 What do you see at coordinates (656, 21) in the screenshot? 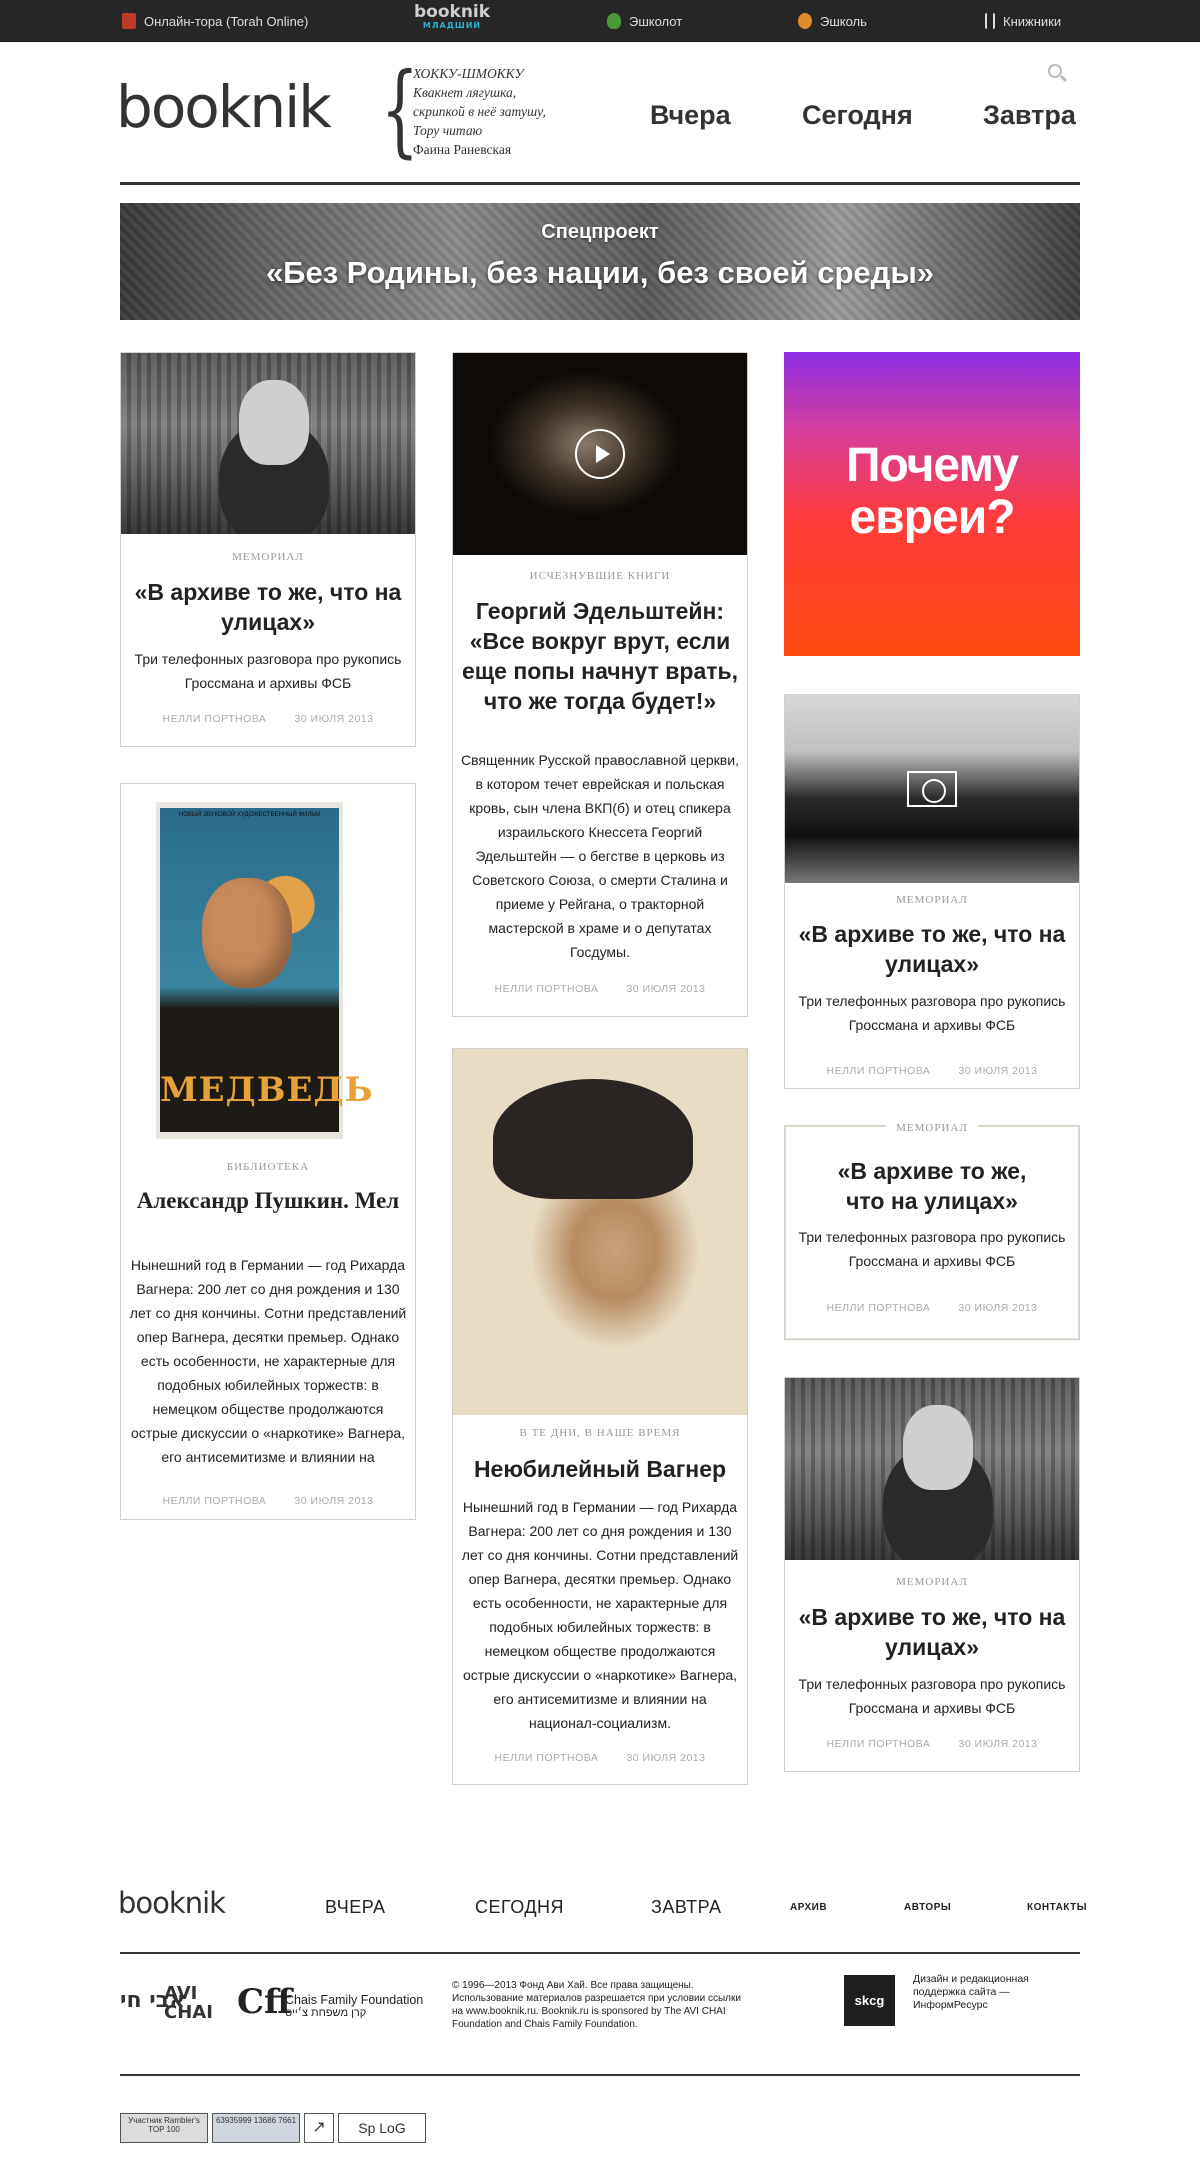
I see `eshkolot-label: Эшколот` at bounding box center [656, 21].